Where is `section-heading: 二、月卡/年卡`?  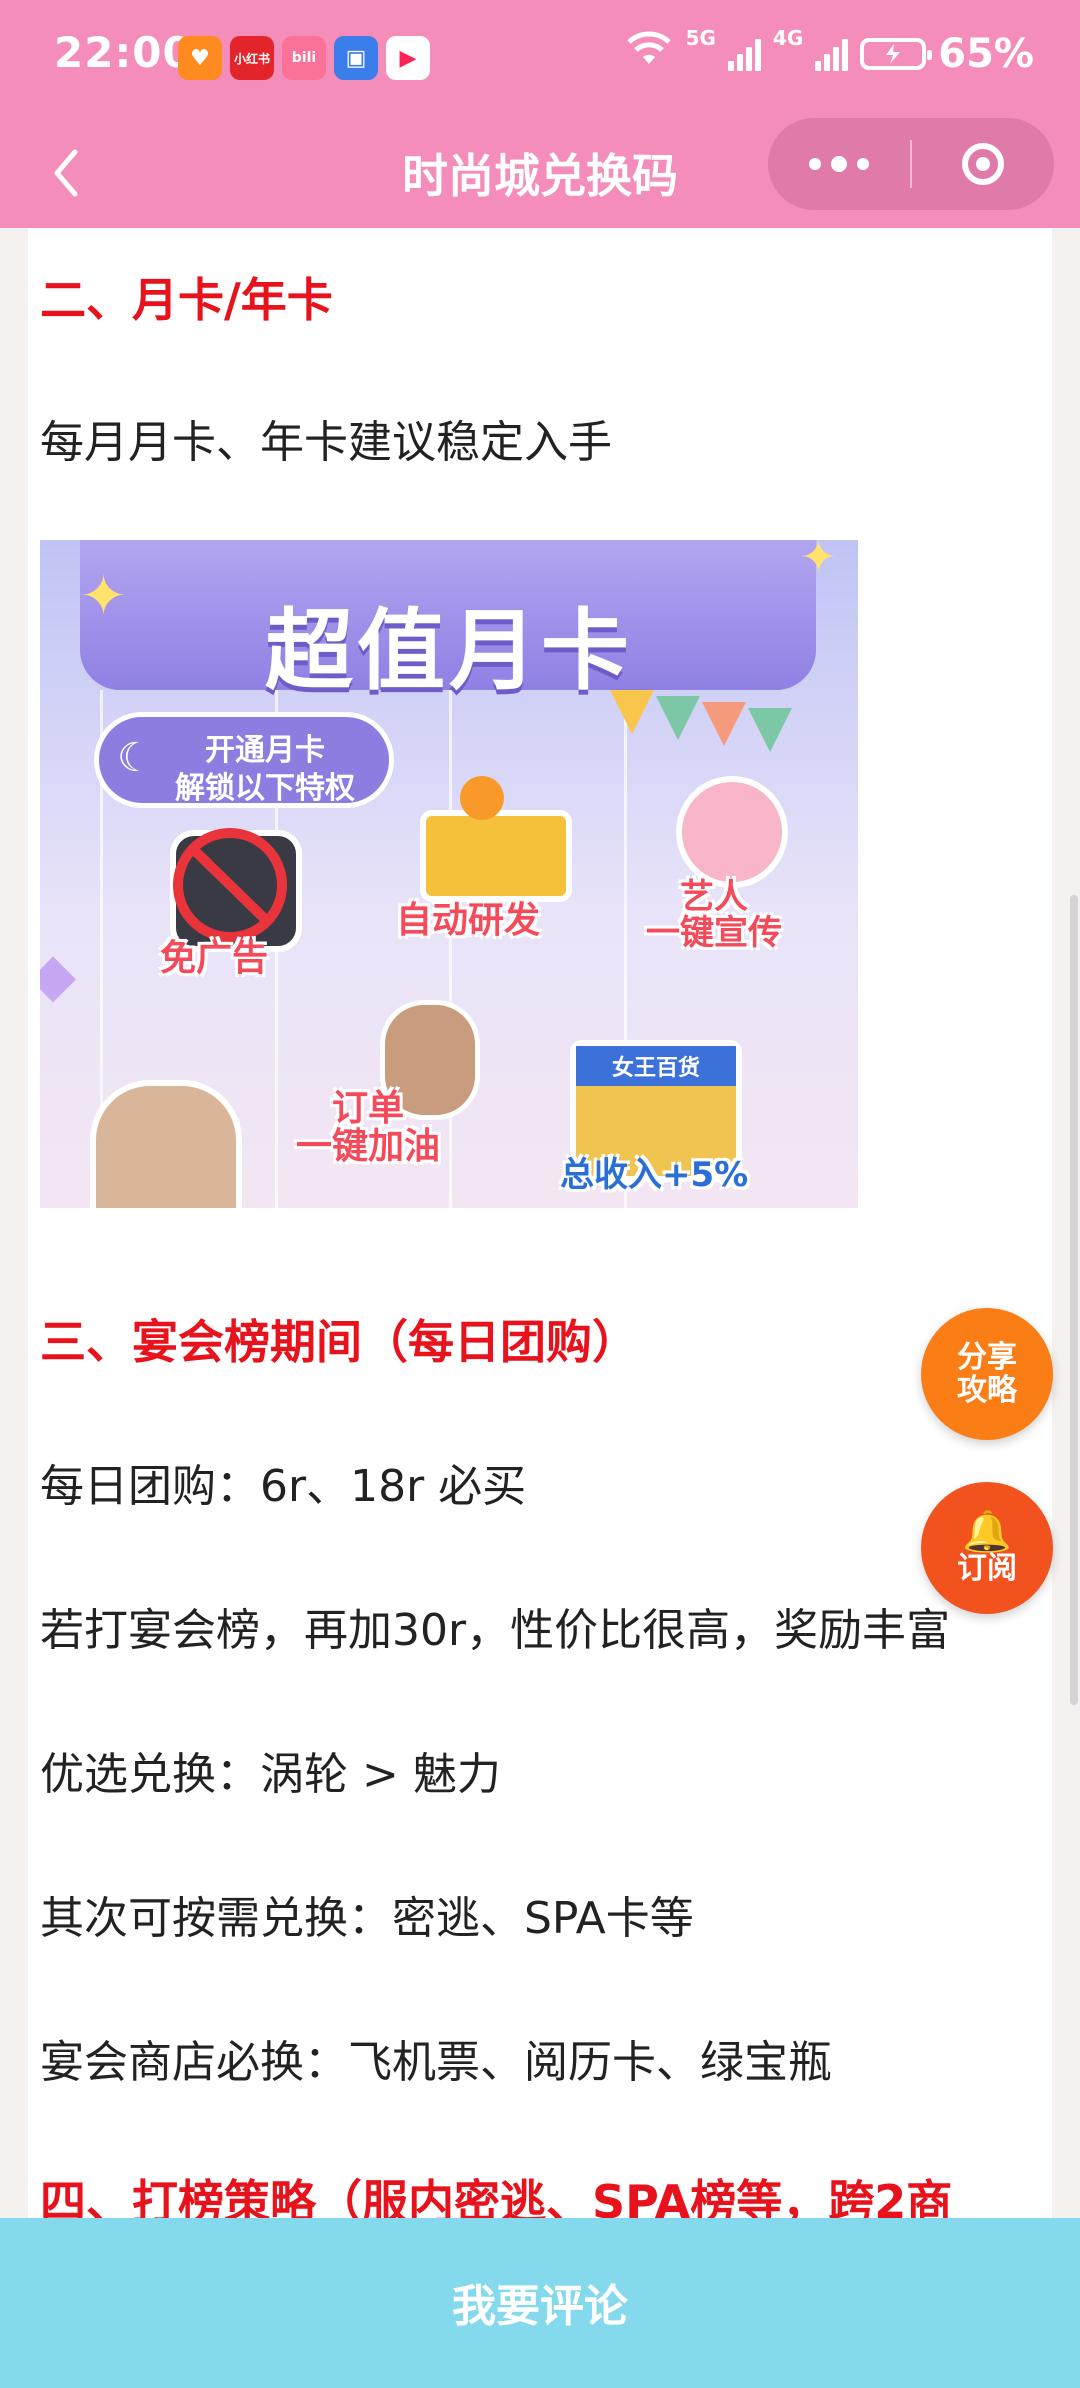
section-heading: 二、月卡/年卡 is located at coordinates (186, 300).